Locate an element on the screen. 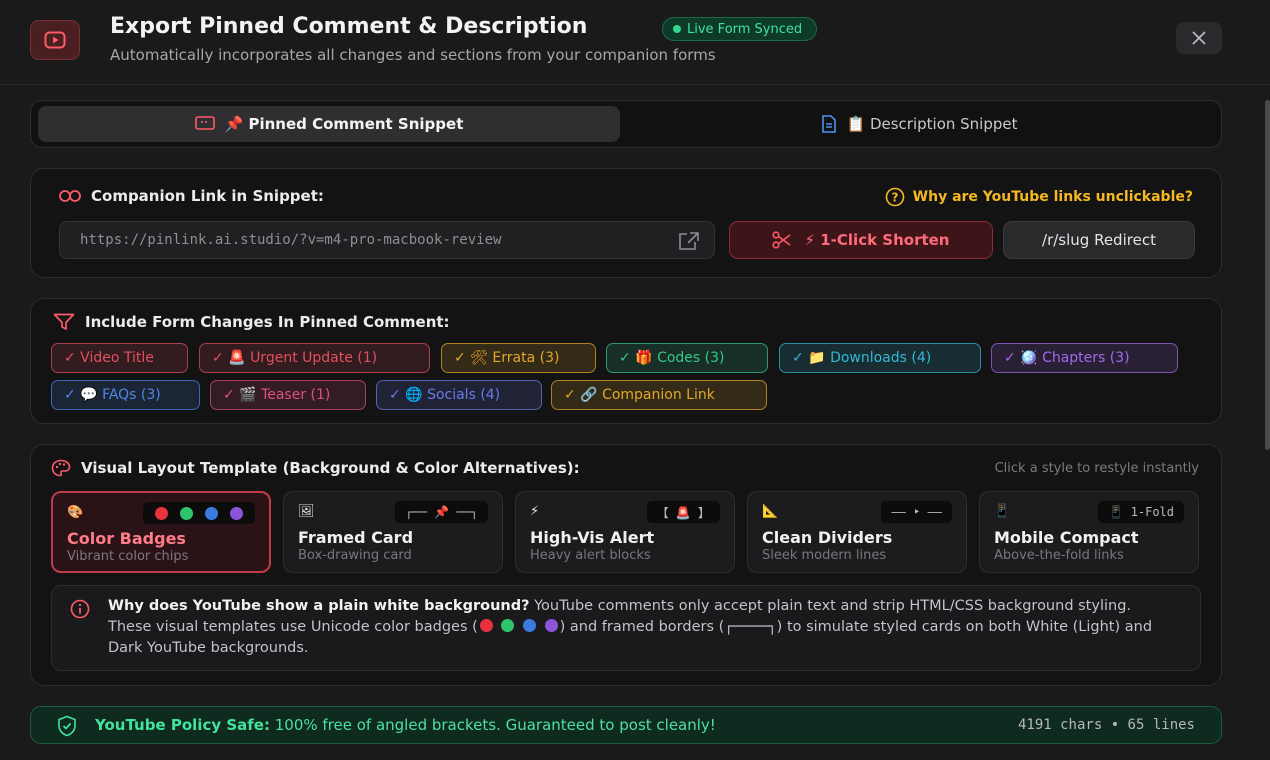 The width and height of the screenshot is (1270, 760). document-icon is located at coordinates (828, 124).